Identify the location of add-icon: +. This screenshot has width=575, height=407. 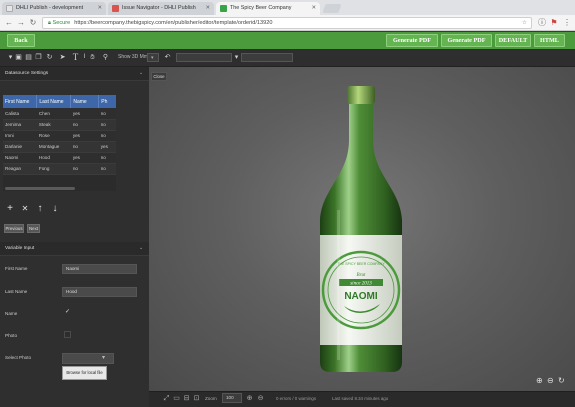
(10, 208).